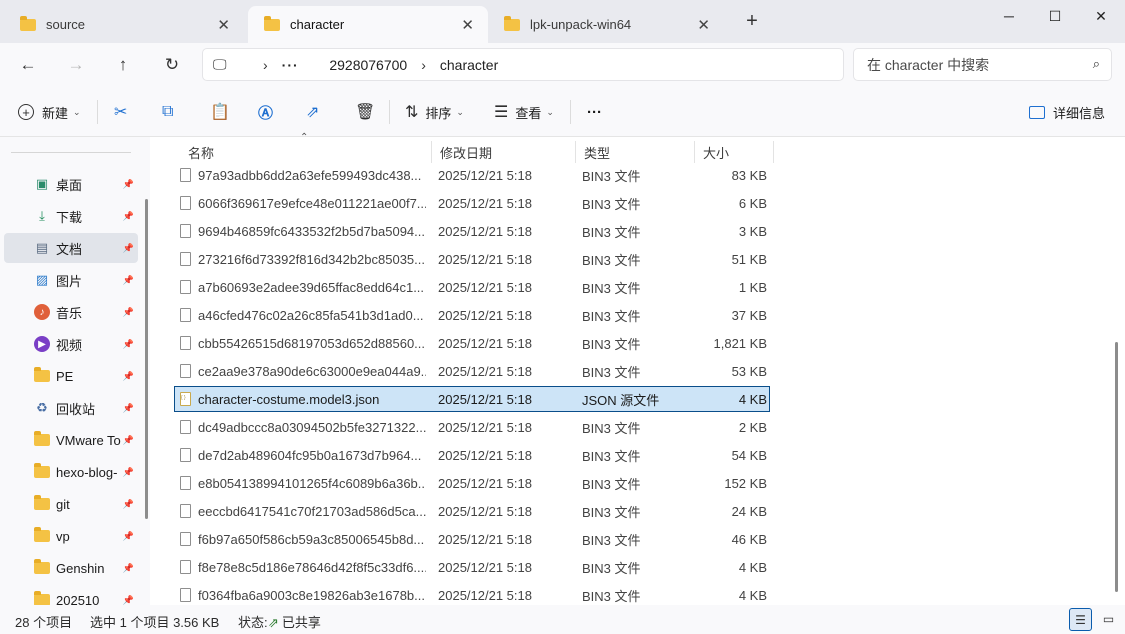 This screenshot has width=1125, height=634. What do you see at coordinates (594, 112) in the screenshot?
I see `more-button: ···` at bounding box center [594, 112].